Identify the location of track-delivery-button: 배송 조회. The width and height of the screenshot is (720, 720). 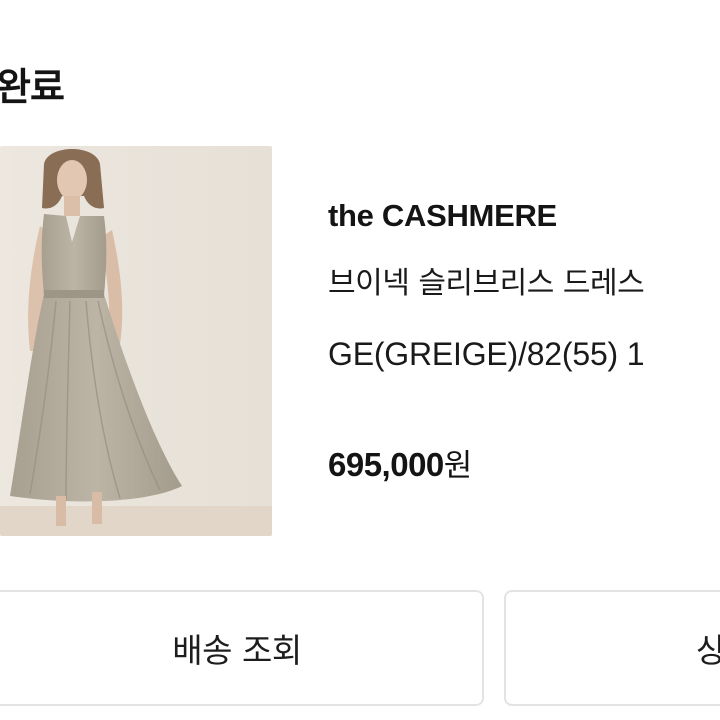
(242, 648).